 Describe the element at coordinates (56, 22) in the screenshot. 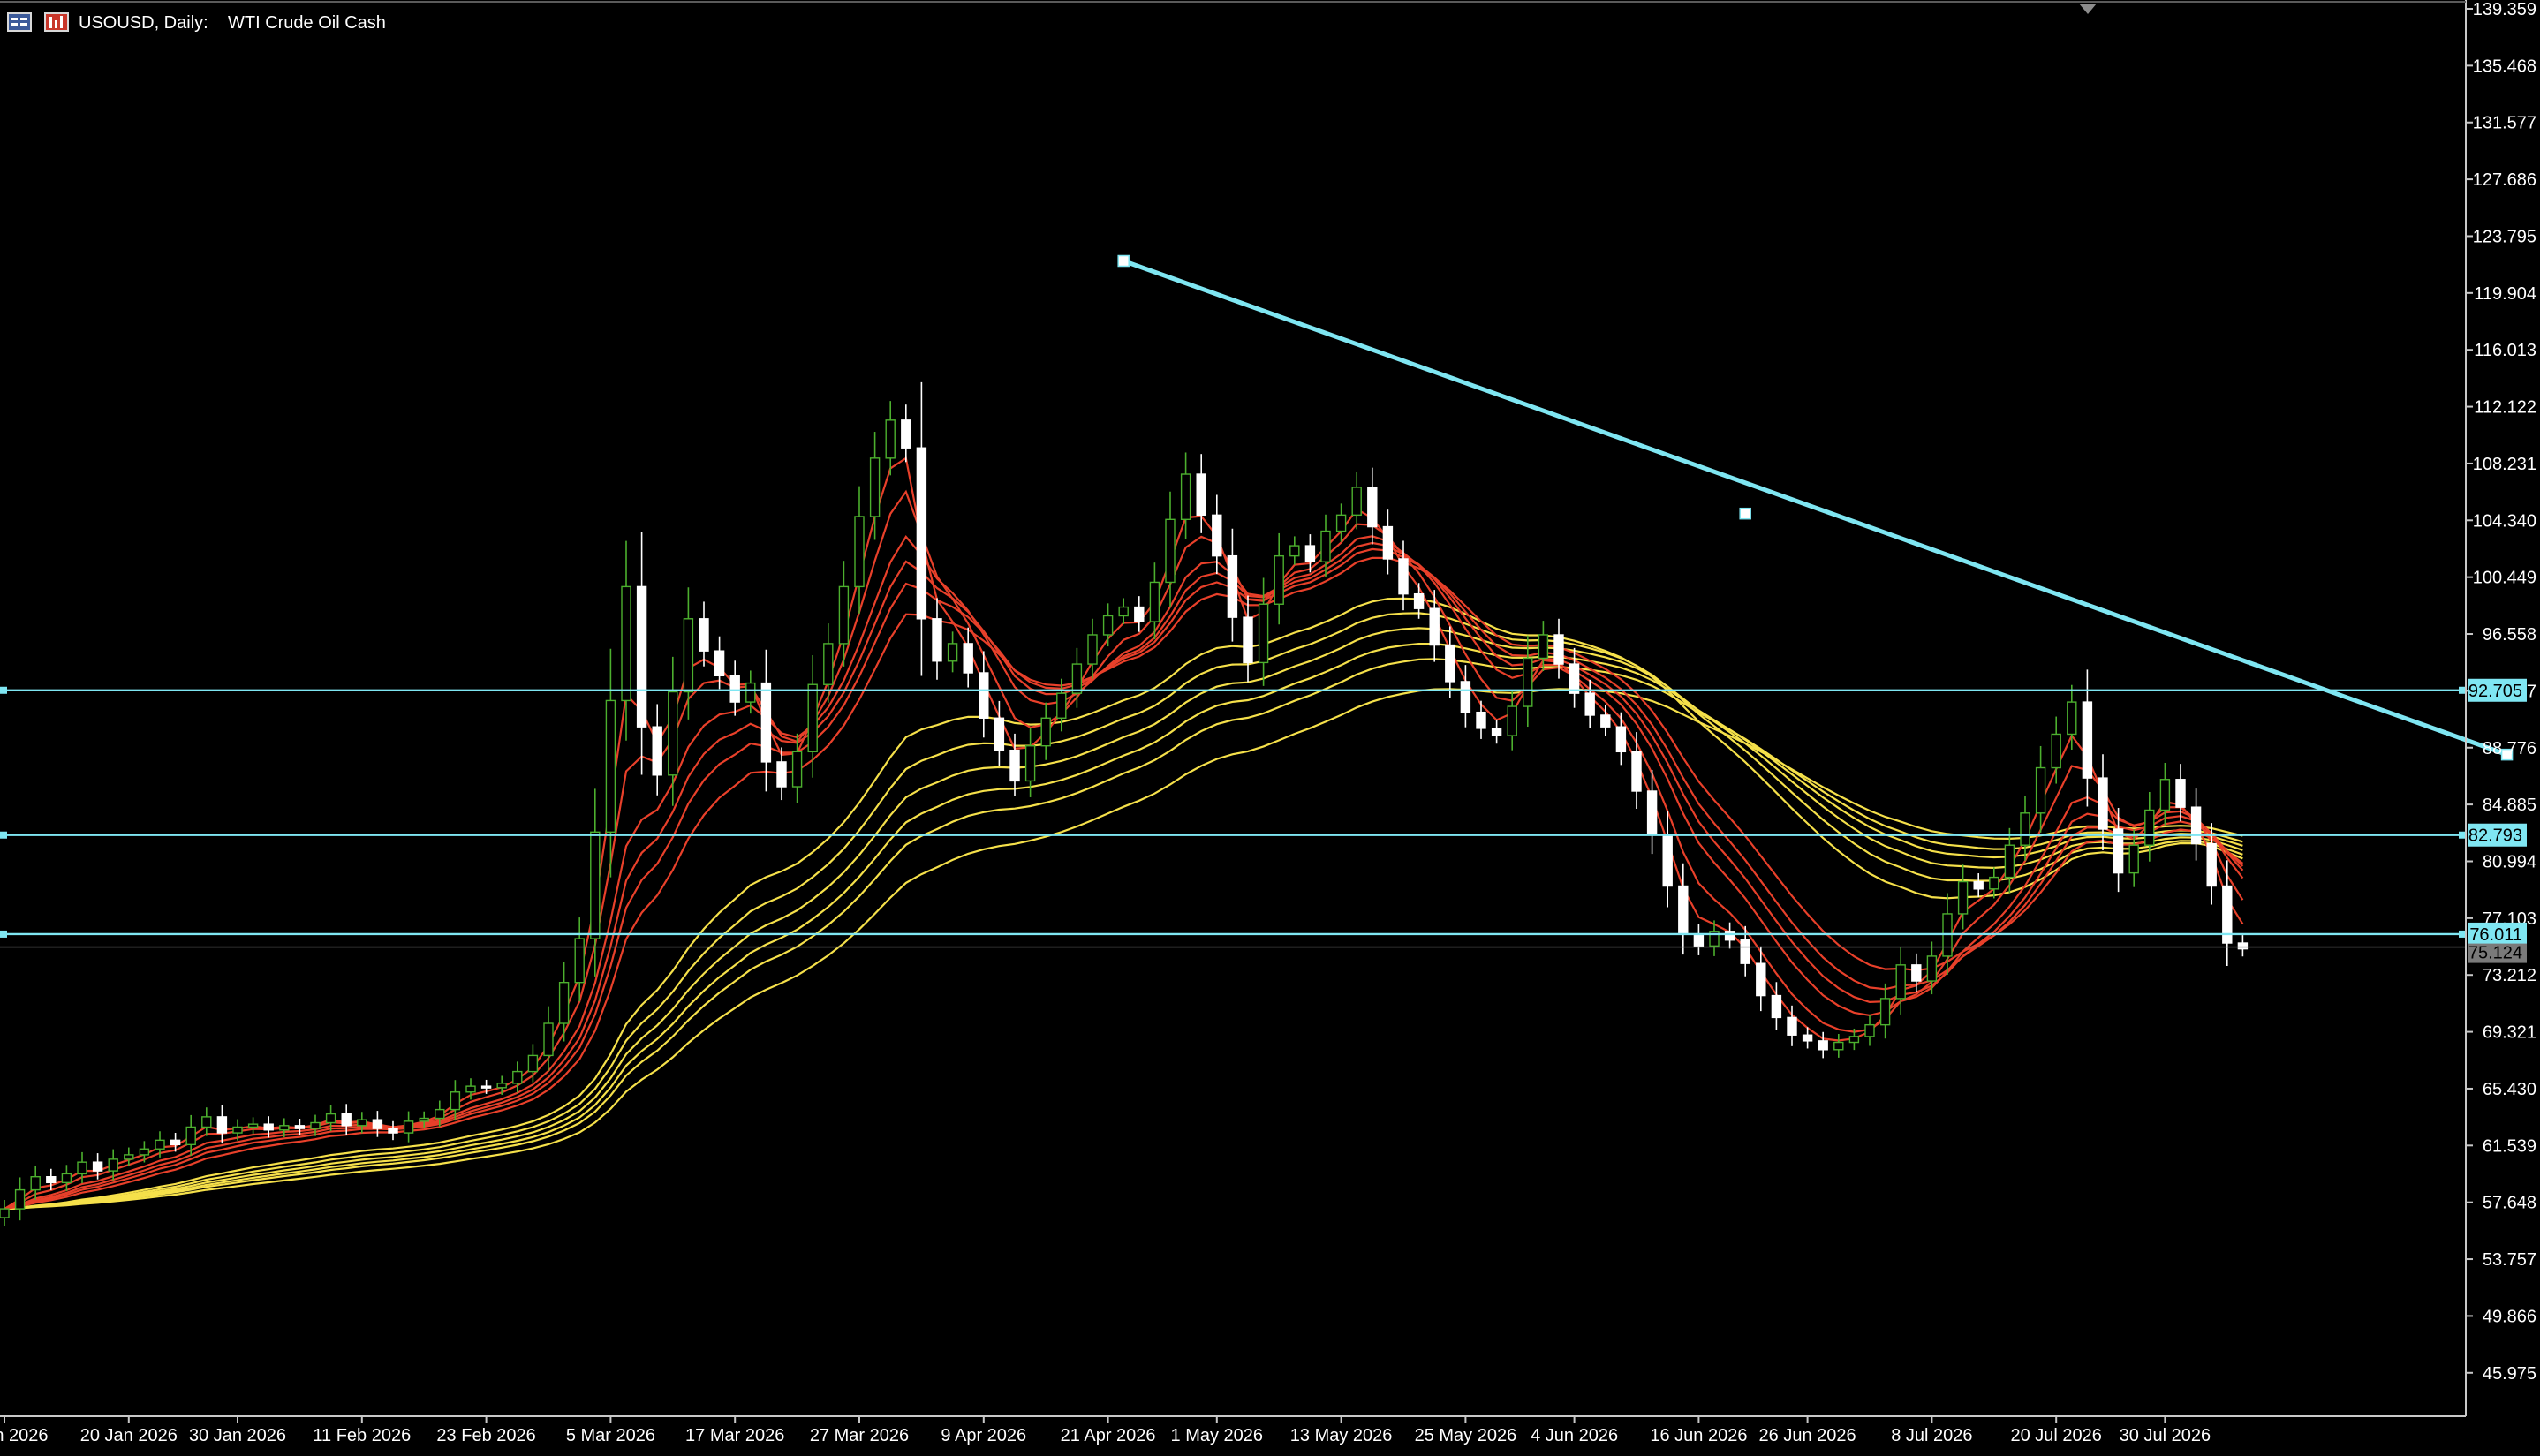

I see `indicator-window-icon` at that location.